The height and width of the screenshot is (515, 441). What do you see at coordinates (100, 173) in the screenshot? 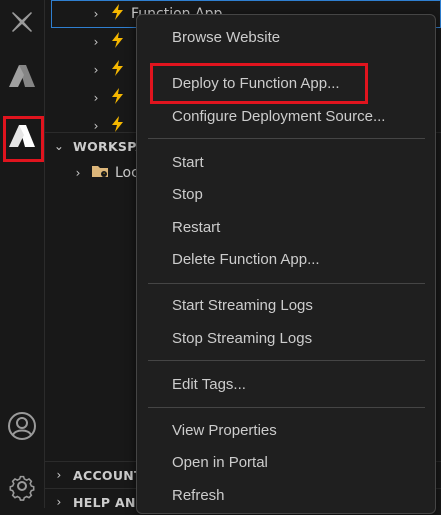
I see `folder-icon` at bounding box center [100, 173].